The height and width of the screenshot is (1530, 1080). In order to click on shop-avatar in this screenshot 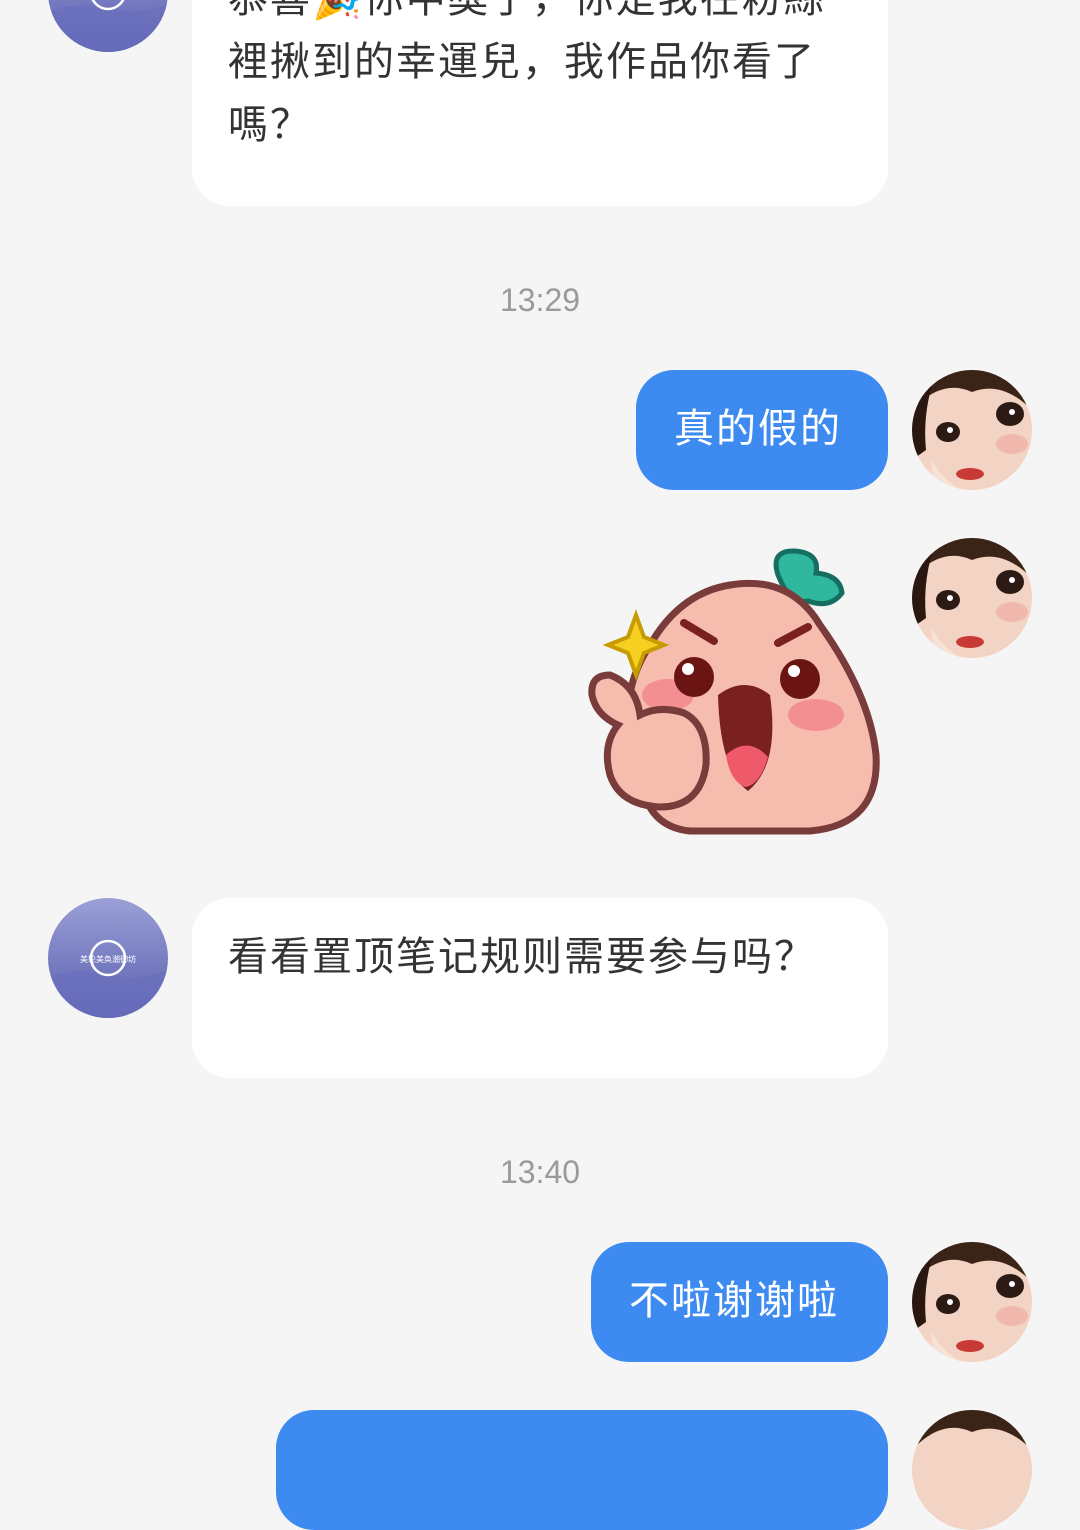, I will do `click(108, 26)`.